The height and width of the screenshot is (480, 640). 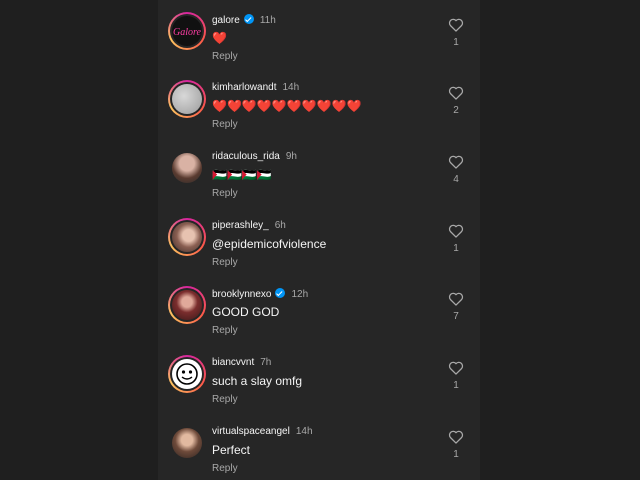 I want to click on comment-meta: kimharlowandt 14h, so click(x=255, y=87).